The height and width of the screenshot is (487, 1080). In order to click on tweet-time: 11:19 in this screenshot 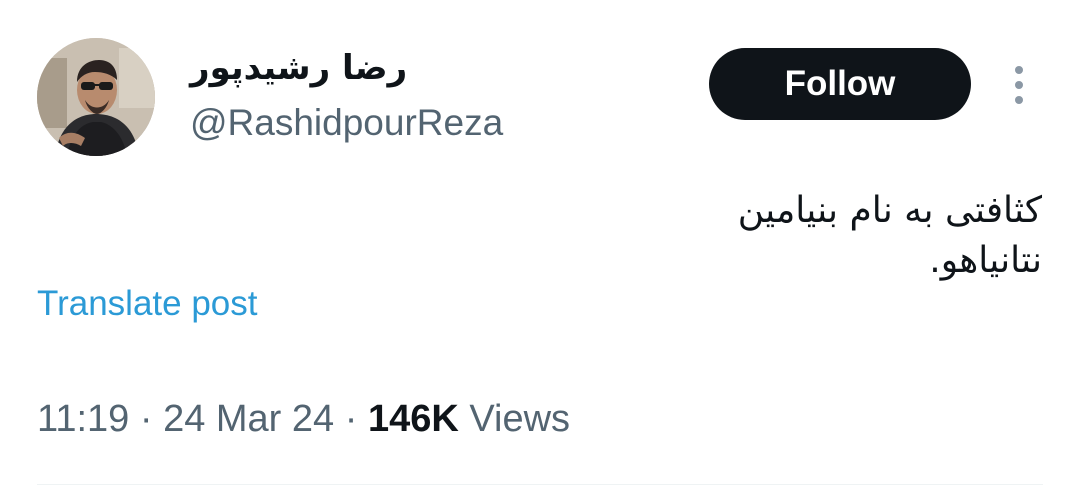, I will do `click(83, 419)`.